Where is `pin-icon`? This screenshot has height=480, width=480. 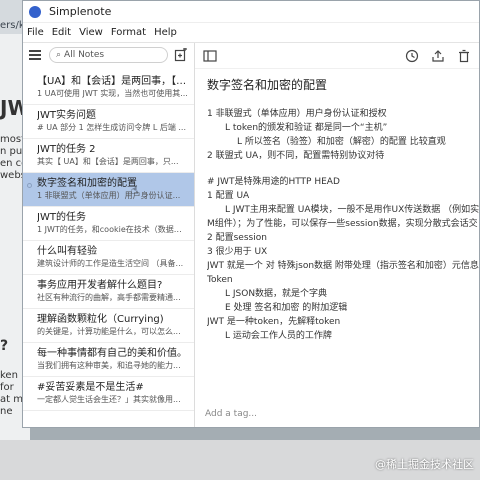
pin-icon is located at coordinates (29, 185).